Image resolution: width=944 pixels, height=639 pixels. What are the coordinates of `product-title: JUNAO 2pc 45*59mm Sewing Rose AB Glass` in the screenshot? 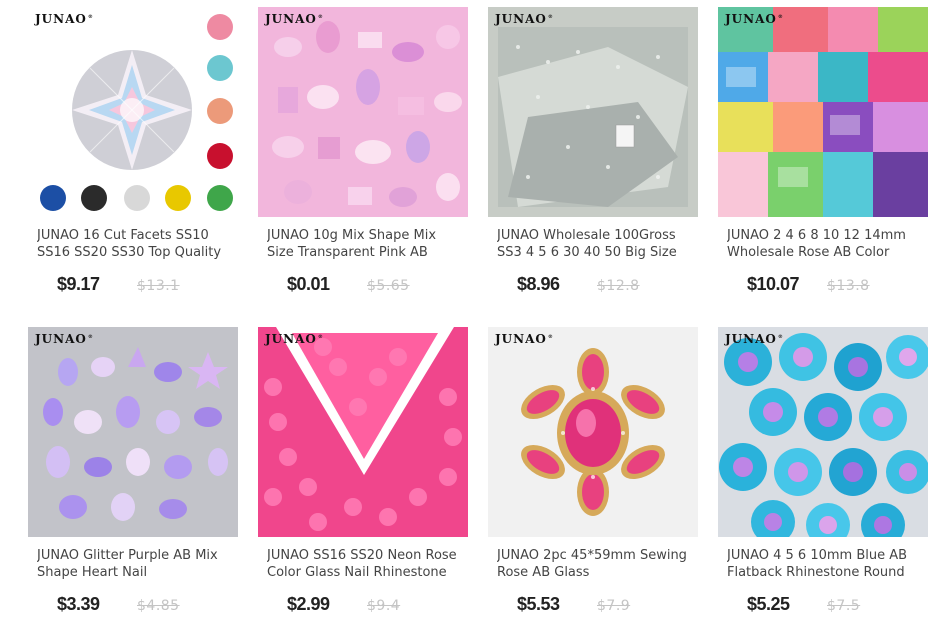 It's located at (593, 564).